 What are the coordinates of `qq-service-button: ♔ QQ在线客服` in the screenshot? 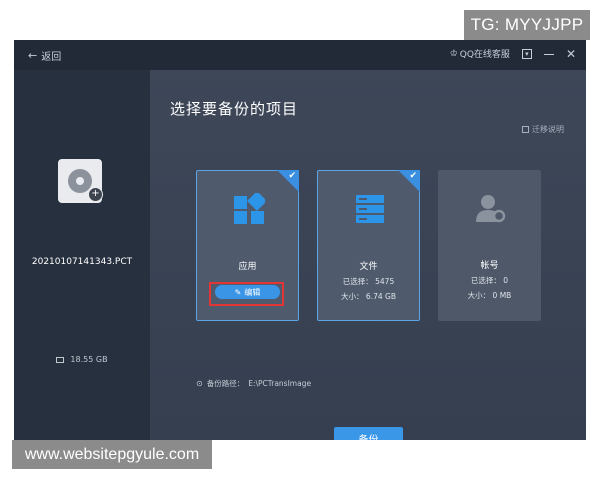 It's located at (479, 54).